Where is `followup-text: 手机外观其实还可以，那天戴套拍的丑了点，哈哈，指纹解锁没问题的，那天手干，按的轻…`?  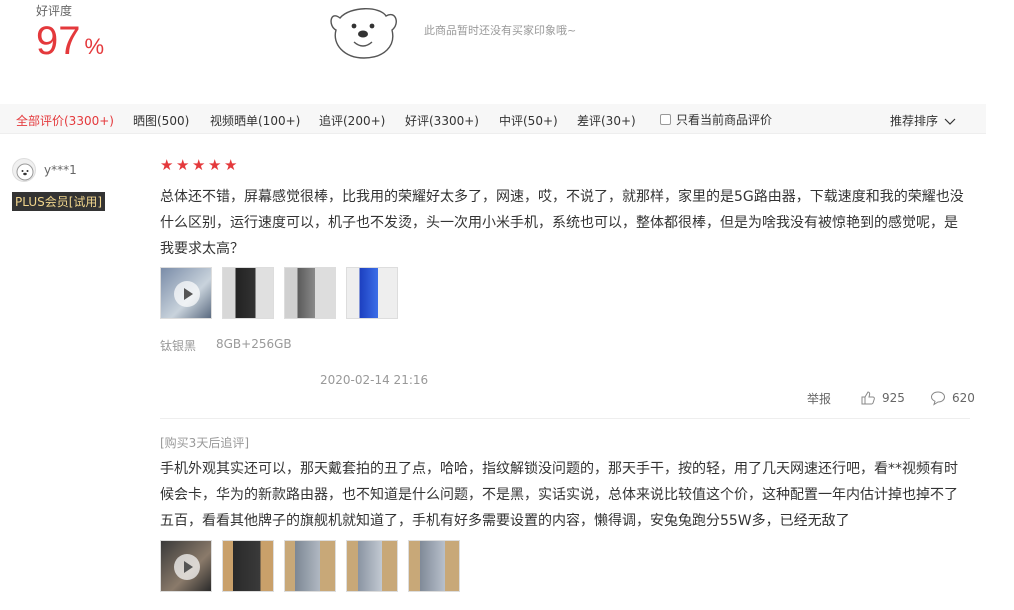
followup-text: 手机外观其实还可以，那天戴套拍的丑了点，哈哈，指纹解锁没问题的，那天手干，按的轻… is located at coordinates (559, 495).